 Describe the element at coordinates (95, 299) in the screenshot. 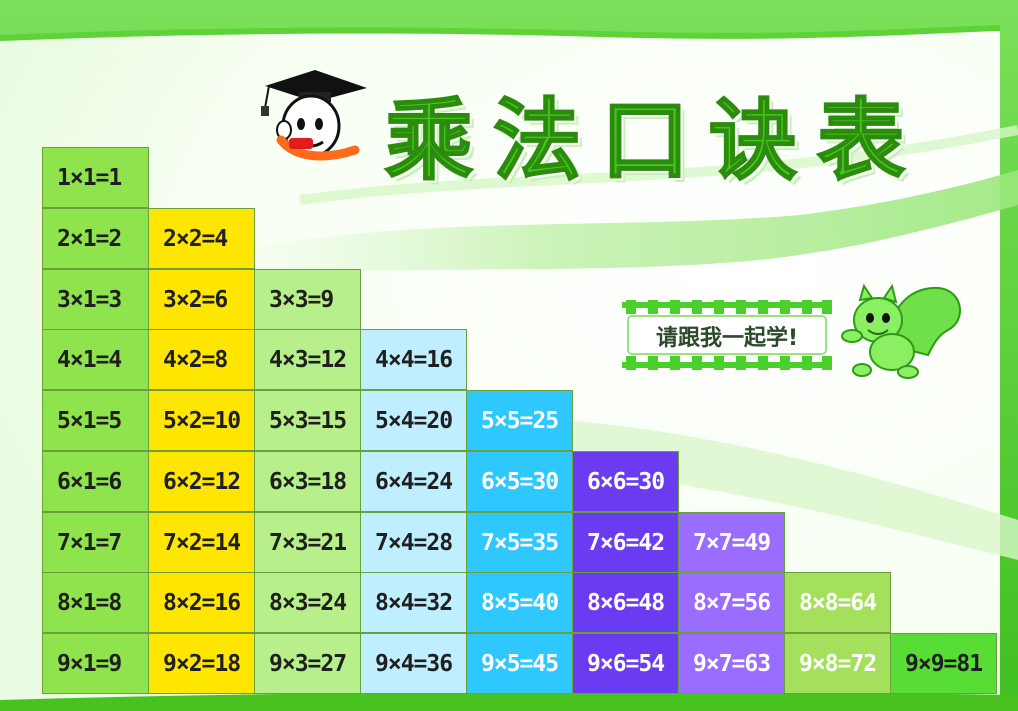

I see `table-cell: 3×1=3` at that location.